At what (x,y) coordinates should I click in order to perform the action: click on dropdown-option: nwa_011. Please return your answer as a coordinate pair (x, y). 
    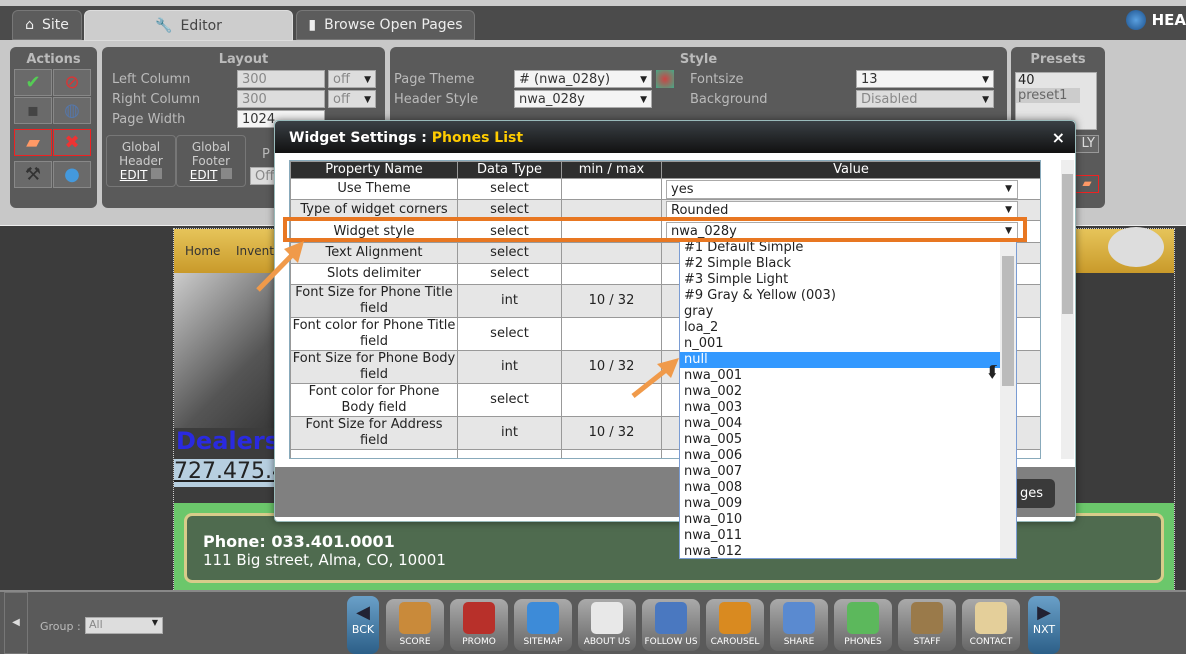
    Looking at the image, I should click on (840, 536).